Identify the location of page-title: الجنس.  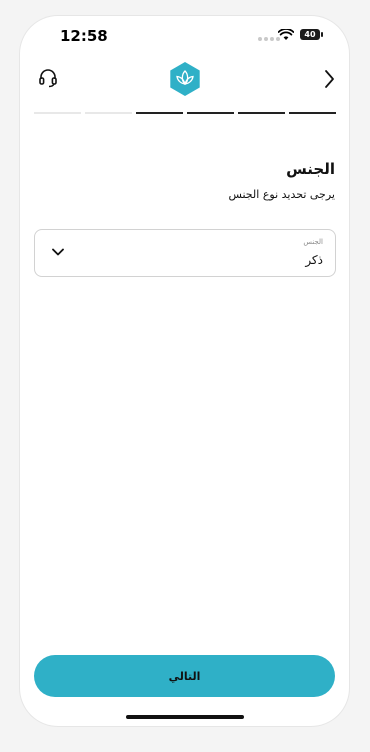
(310, 169).